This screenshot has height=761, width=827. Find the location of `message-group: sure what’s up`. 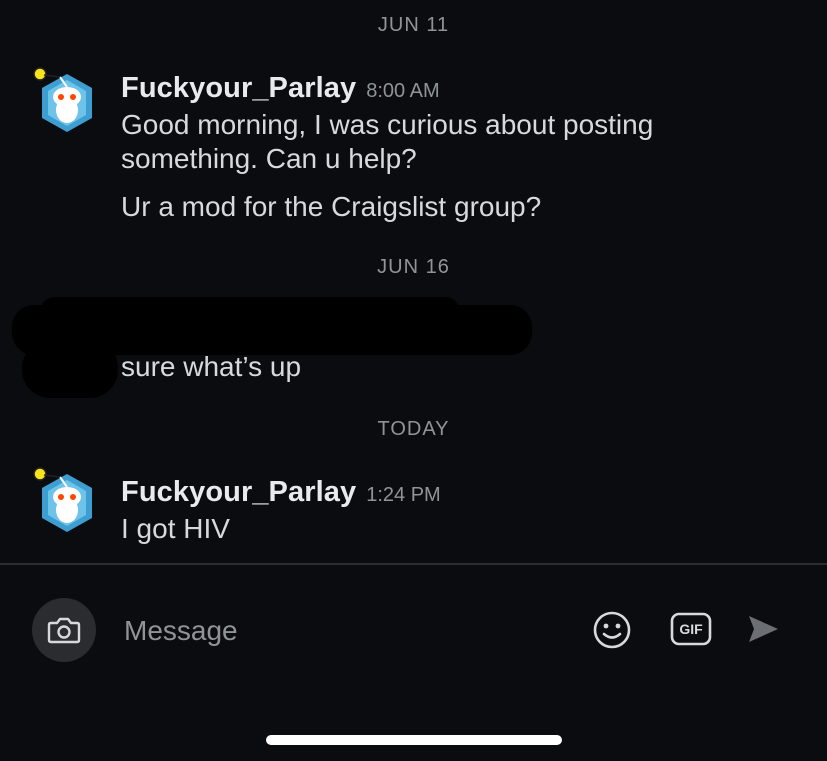

message-group: sure what’s up is located at coordinates (464, 367).